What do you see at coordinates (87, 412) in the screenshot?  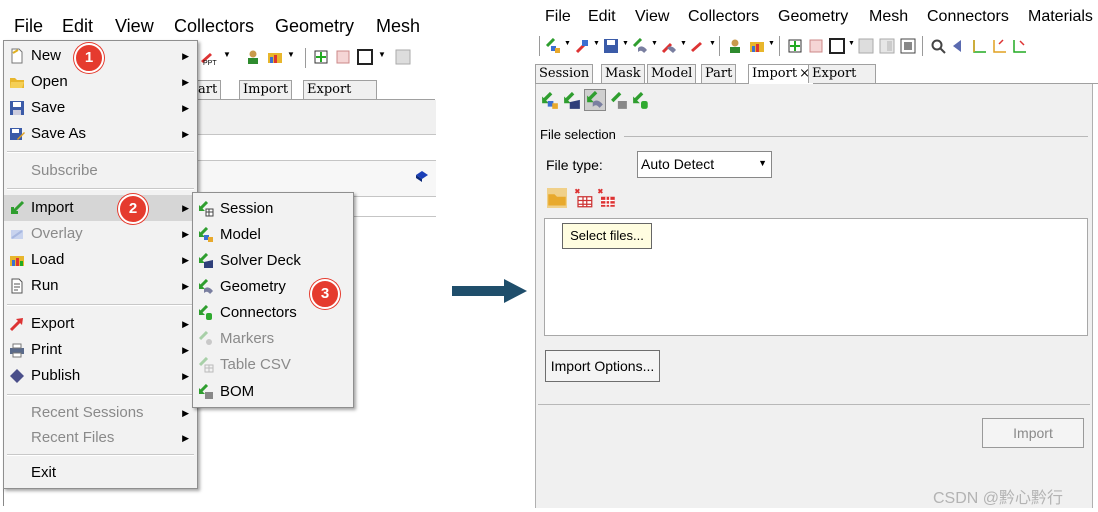 I see `menu-item-label: Recent Sessions` at bounding box center [87, 412].